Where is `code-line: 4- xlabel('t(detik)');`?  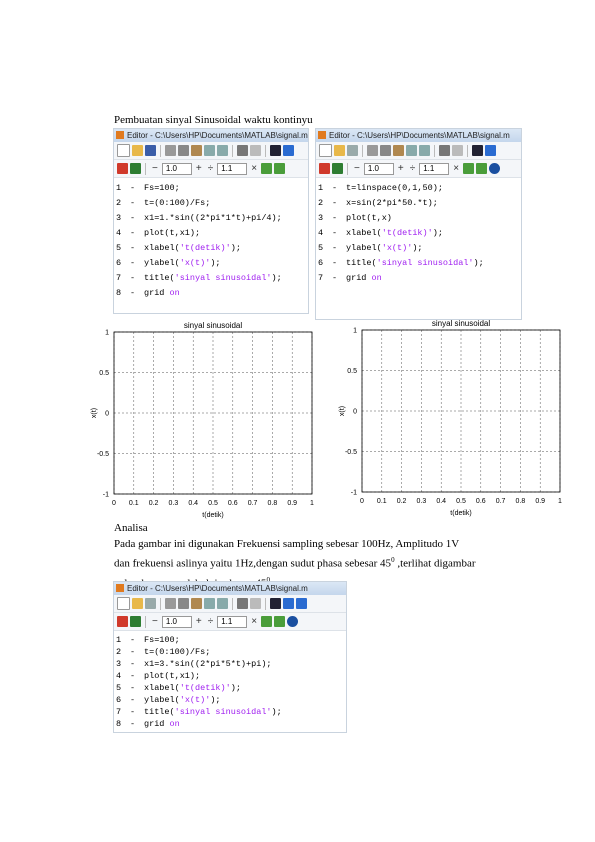
code-line: 4- xlabel('t(detik)'); is located at coordinates (418, 233).